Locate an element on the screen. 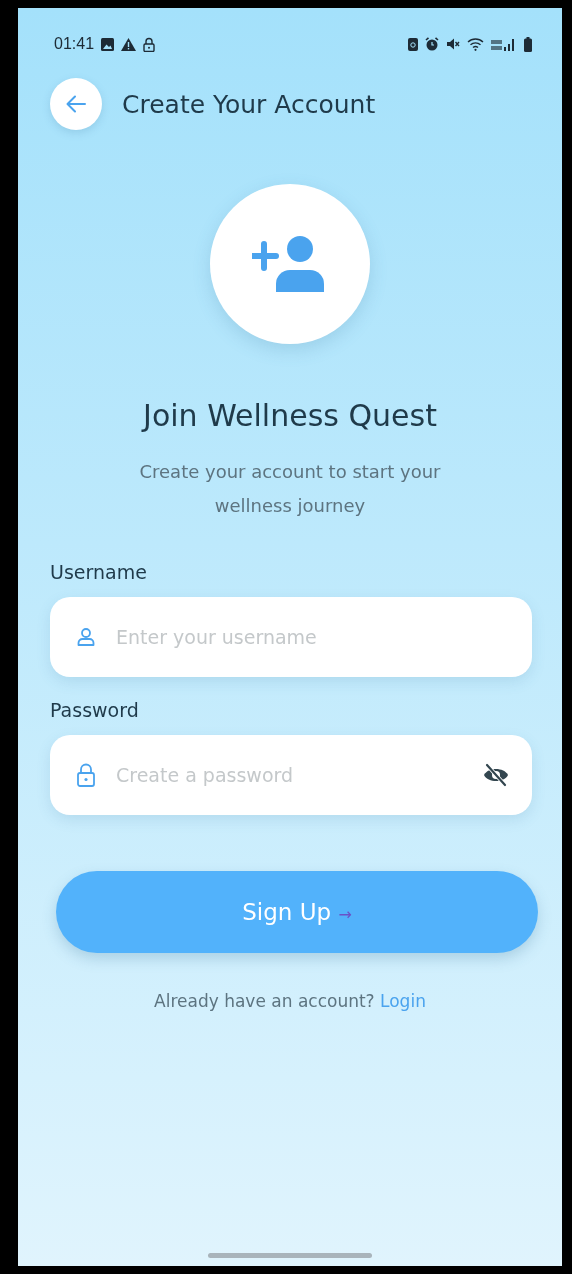  eye-off-icon is located at coordinates (496, 775).